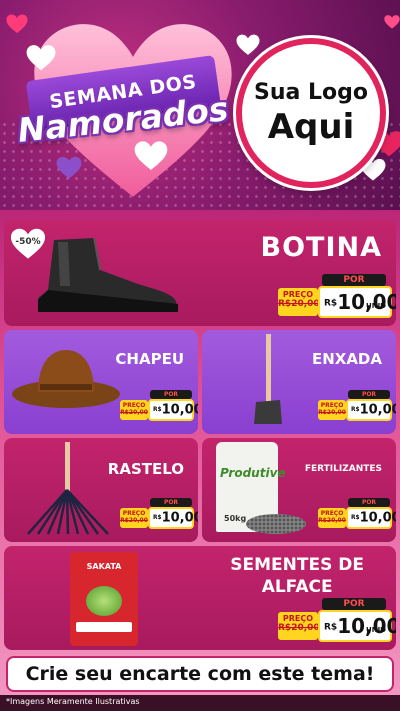 Image resolution: width=400 pixels, height=711 pixels. What do you see at coordinates (104, 627) in the screenshot?
I see `pack-label` at bounding box center [104, 627].